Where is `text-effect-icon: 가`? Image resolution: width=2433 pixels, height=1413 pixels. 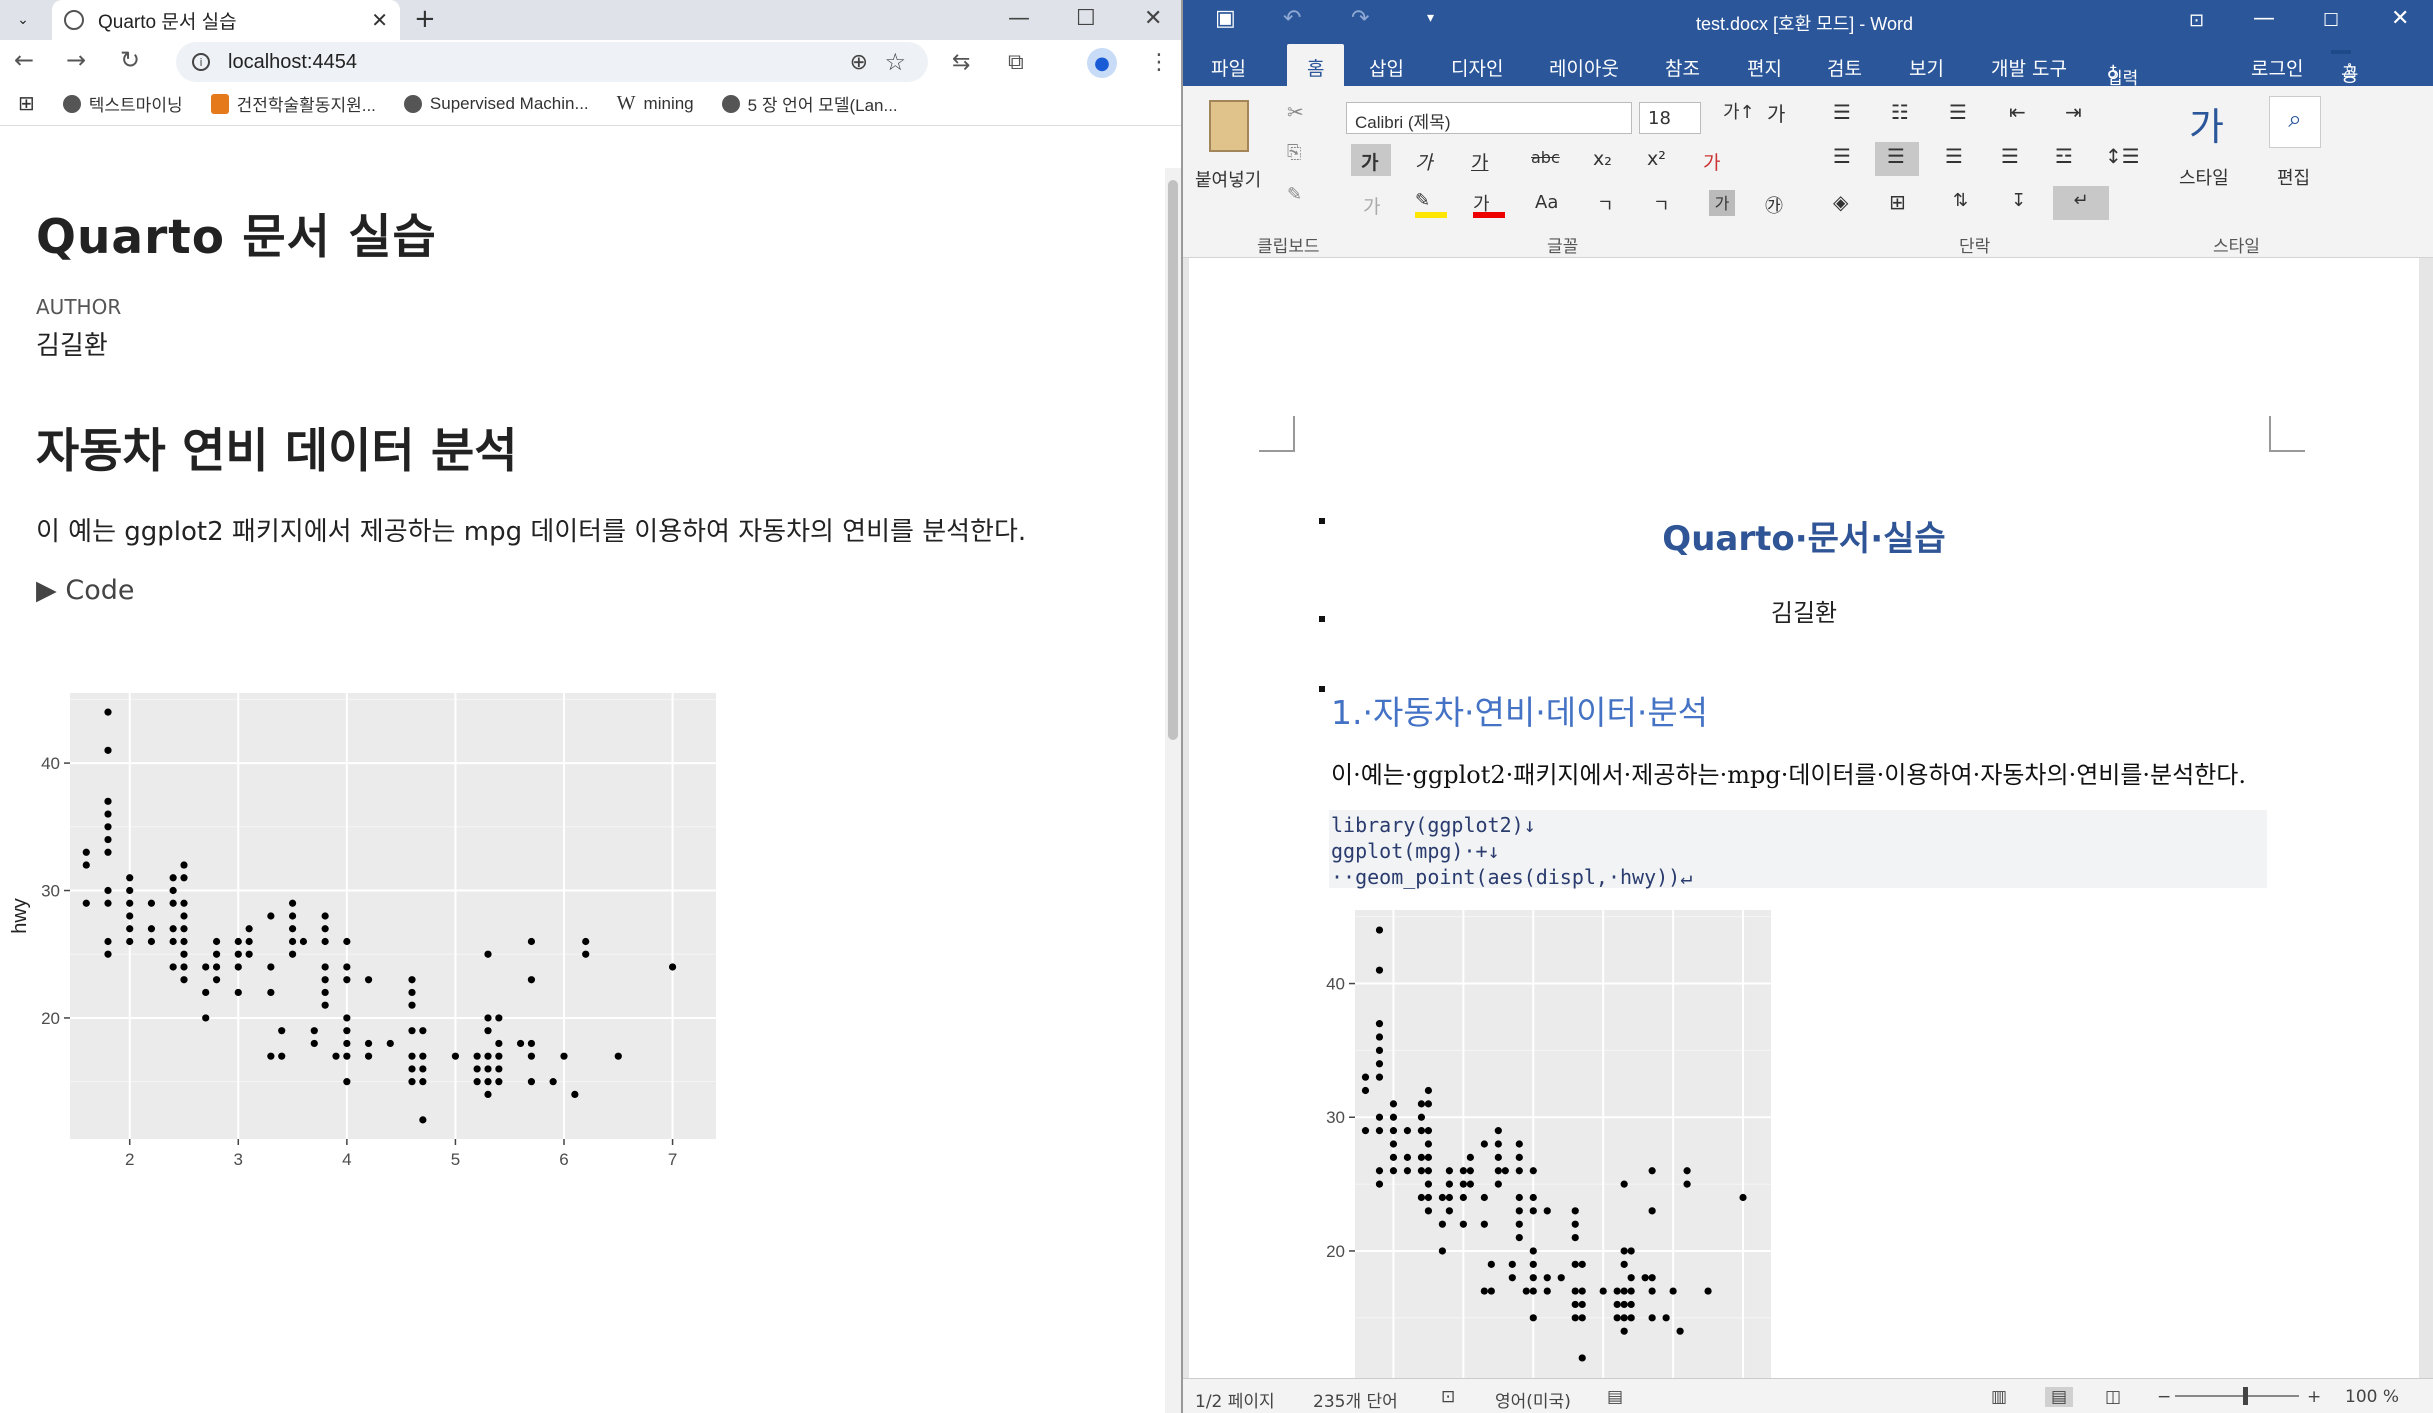
text-effect-icon: 가 is located at coordinates (1371, 205).